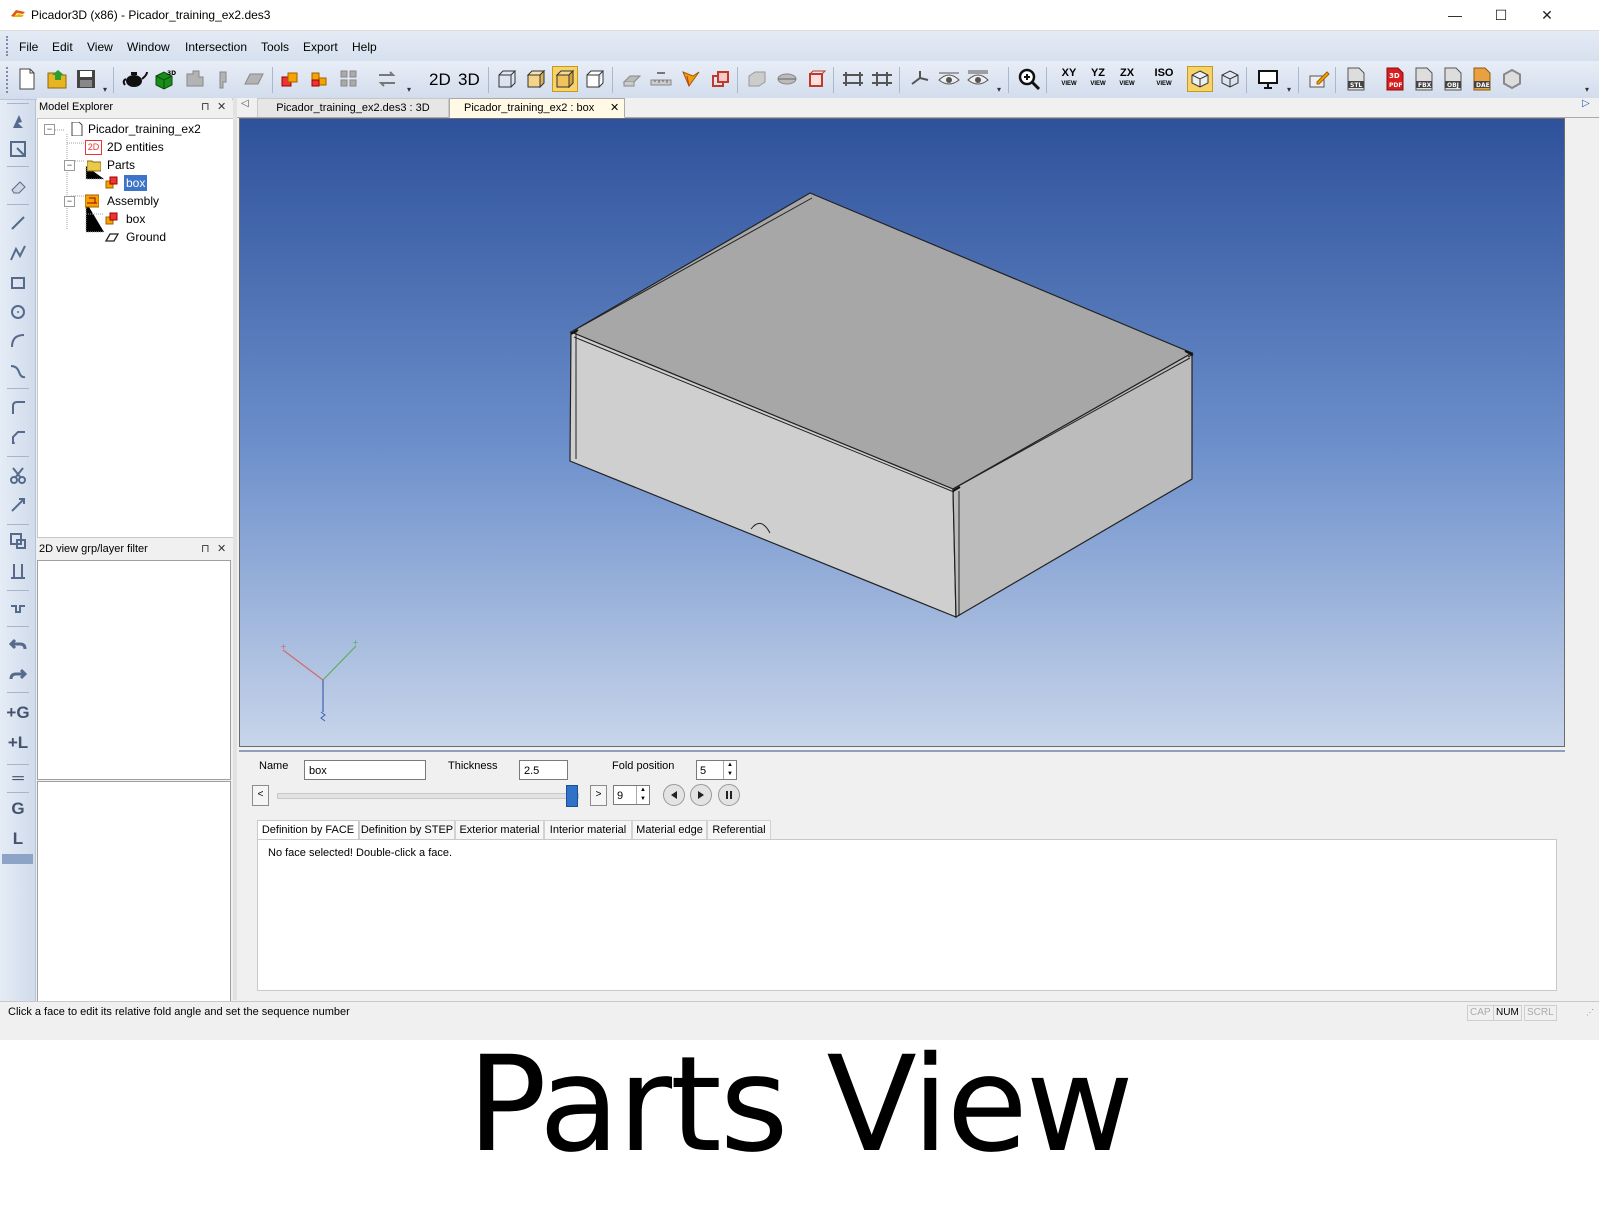  I want to click on select-window-icon, so click(18, 149).